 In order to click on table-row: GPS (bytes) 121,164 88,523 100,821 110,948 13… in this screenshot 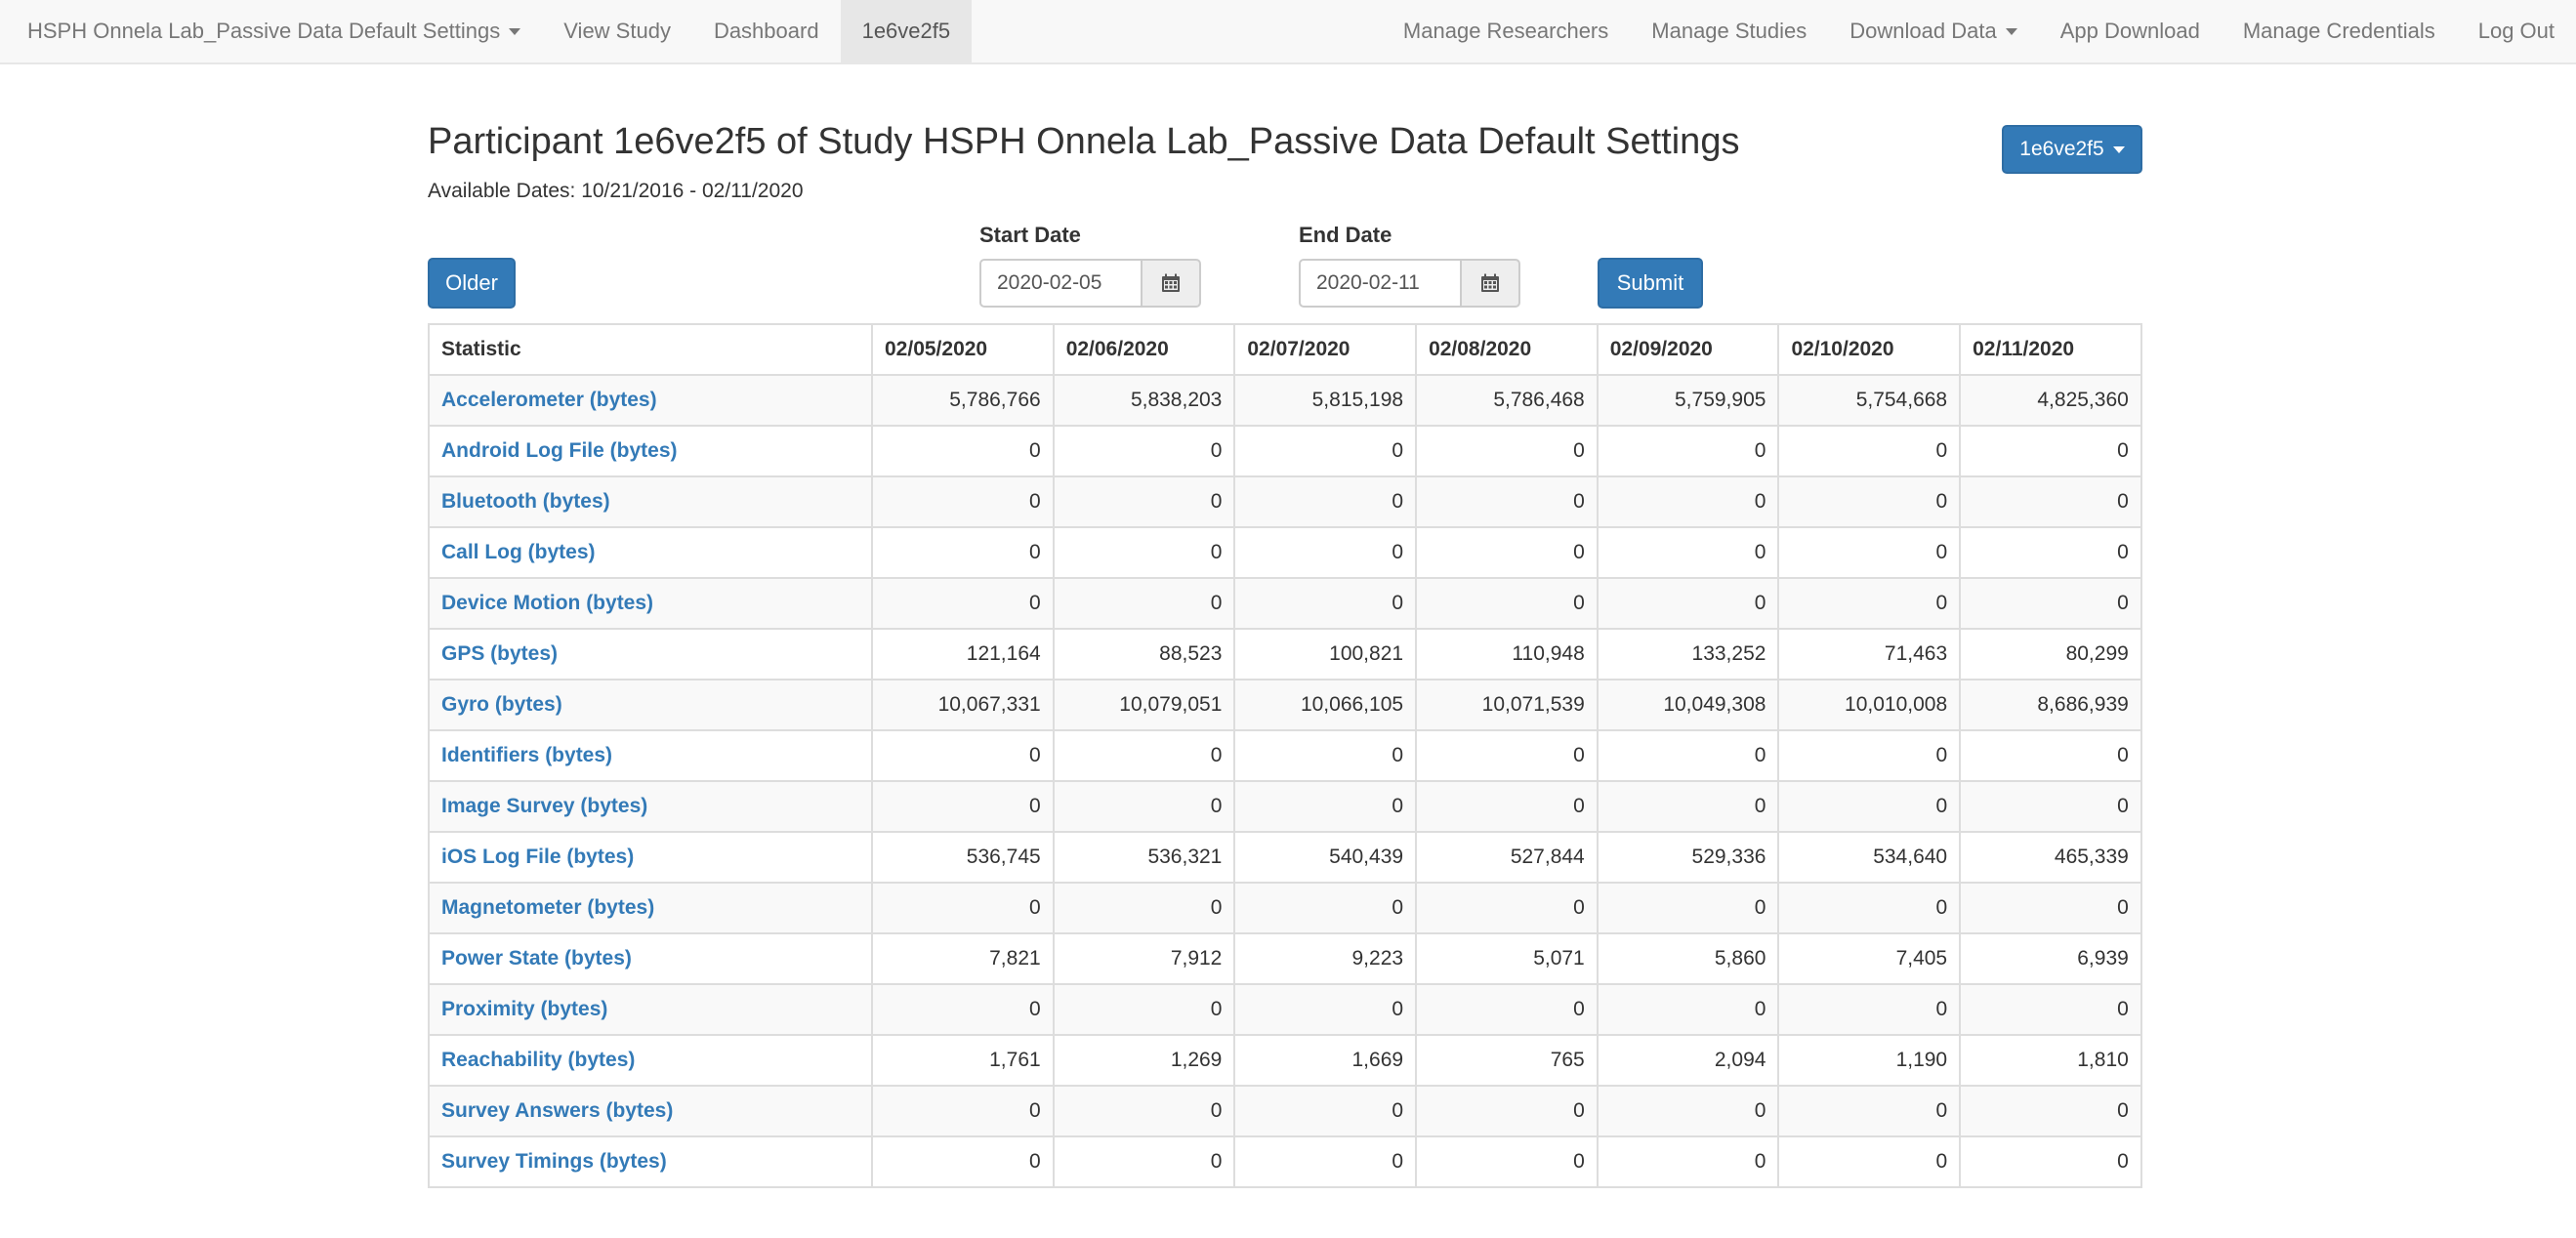, I will do `click(1285, 655)`.